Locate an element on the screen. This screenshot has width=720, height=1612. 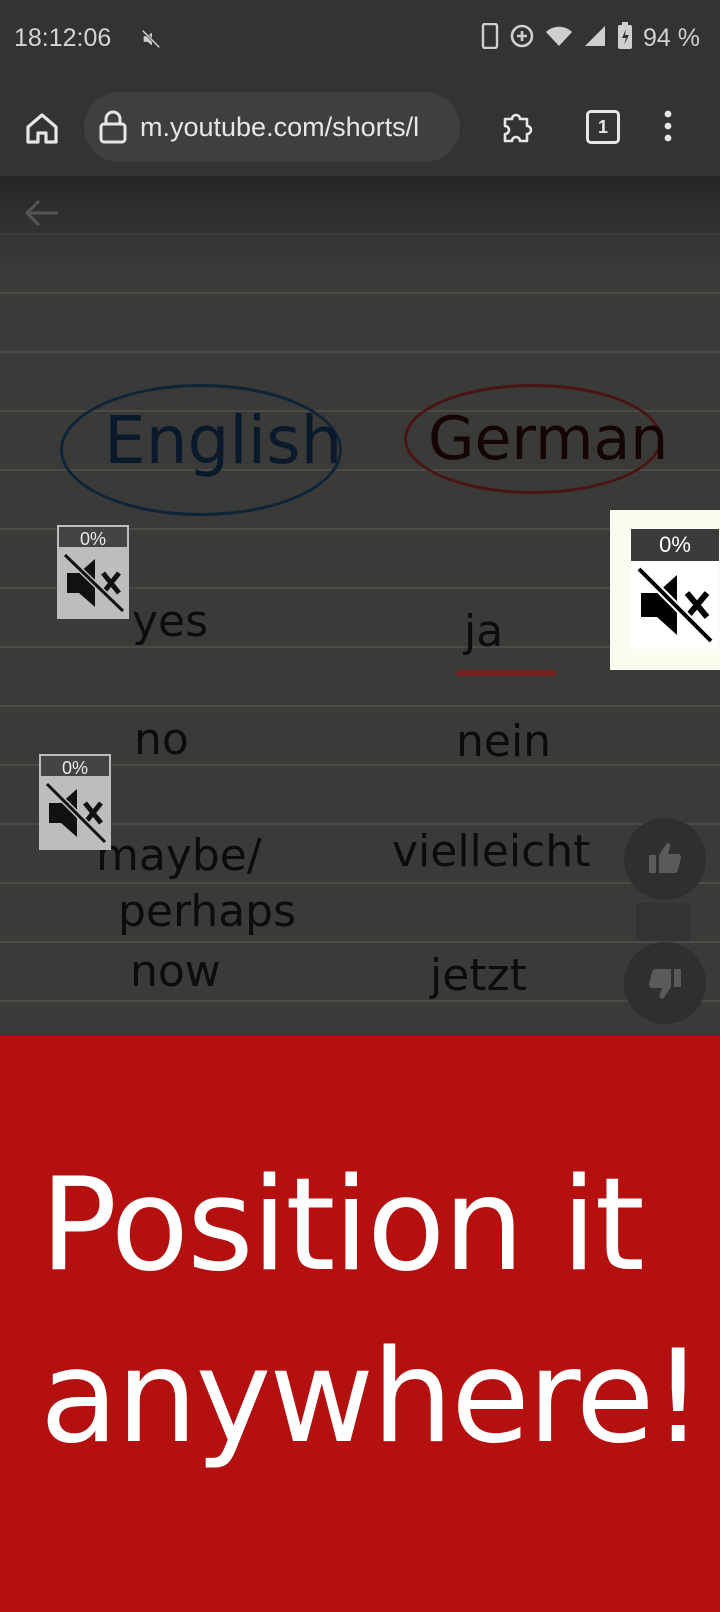
word-en-now: now is located at coordinates (175, 971).